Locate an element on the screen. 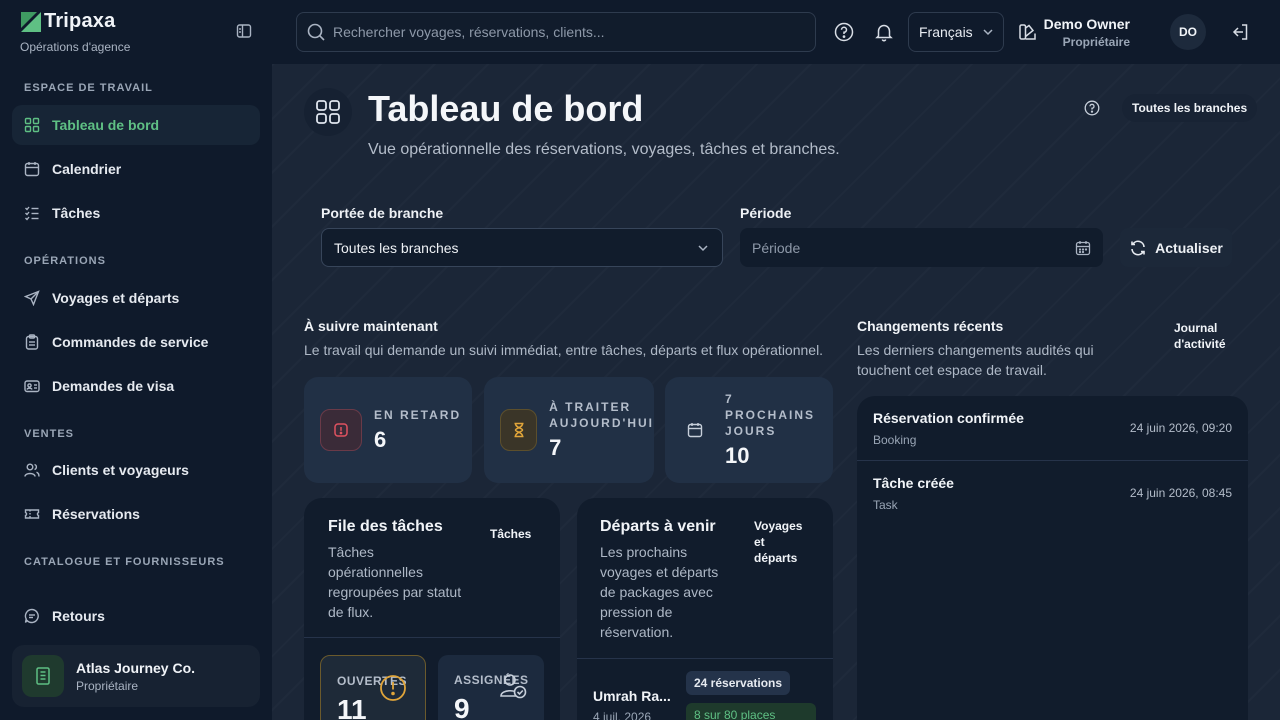 Image resolution: width=1280 pixels, height=720 pixels. avatar: DO is located at coordinates (1188, 32).